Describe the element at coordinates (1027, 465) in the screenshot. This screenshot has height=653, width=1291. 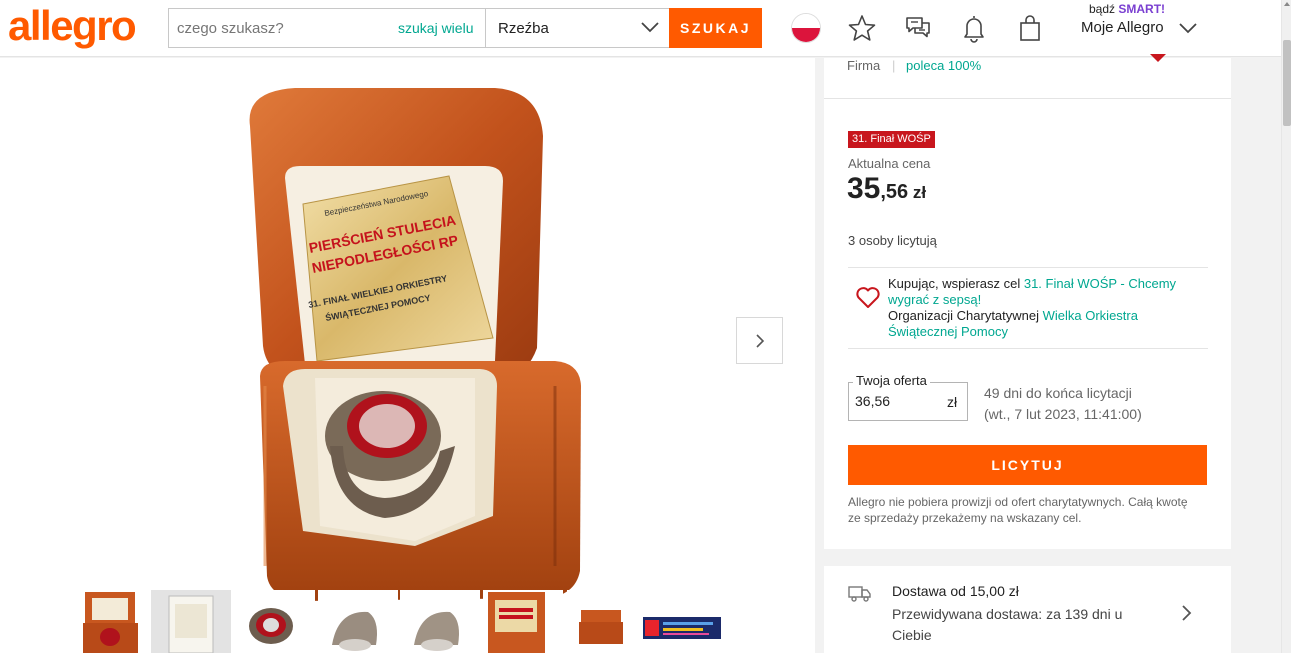
I see `bid-button: LICYTUJ` at that location.